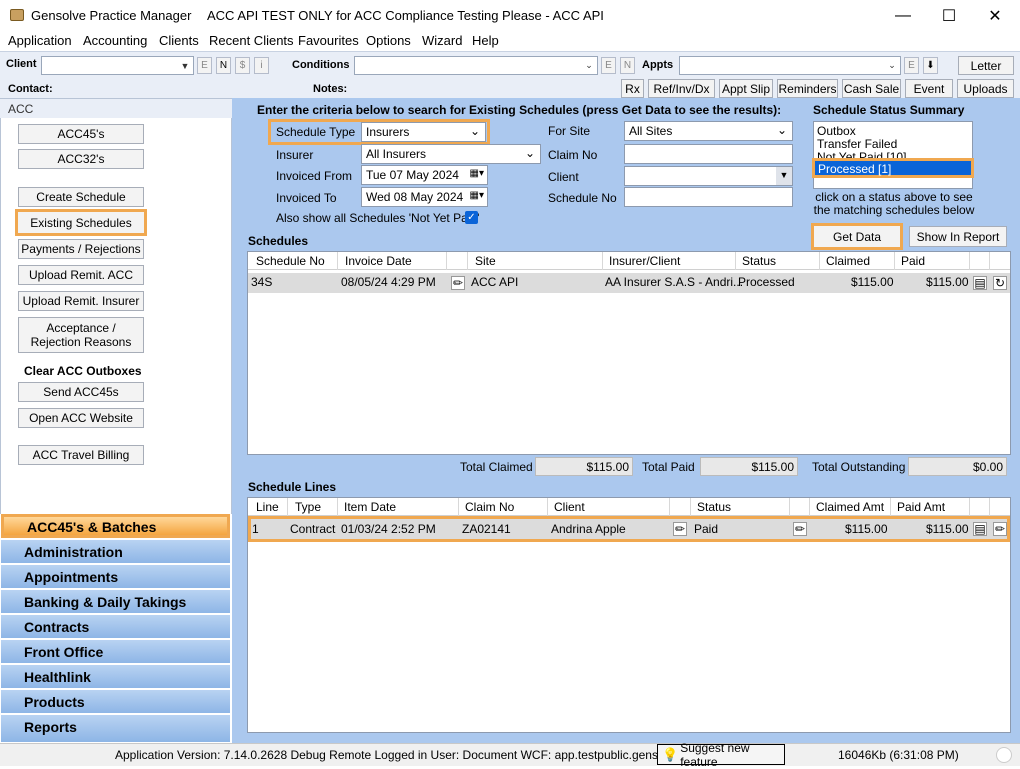  What do you see at coordinates (903, 15) in the screenshot?
I see `minimize-icon: —` at bounding box center [903, 15].